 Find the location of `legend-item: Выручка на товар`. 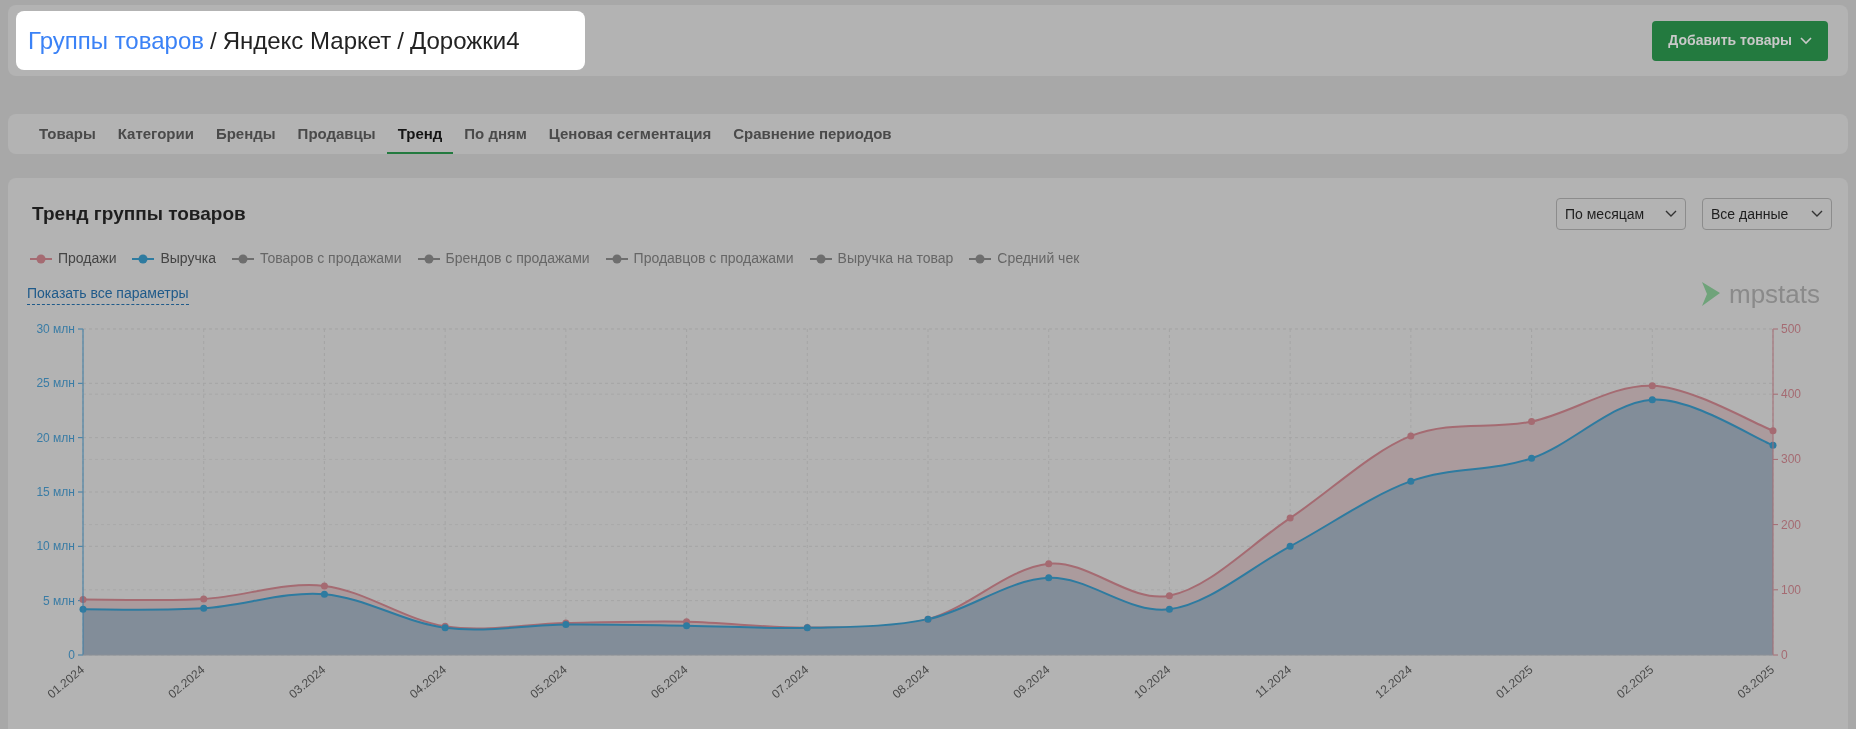

legend-item: Выручка на товар is located at coordinates (881, 258).